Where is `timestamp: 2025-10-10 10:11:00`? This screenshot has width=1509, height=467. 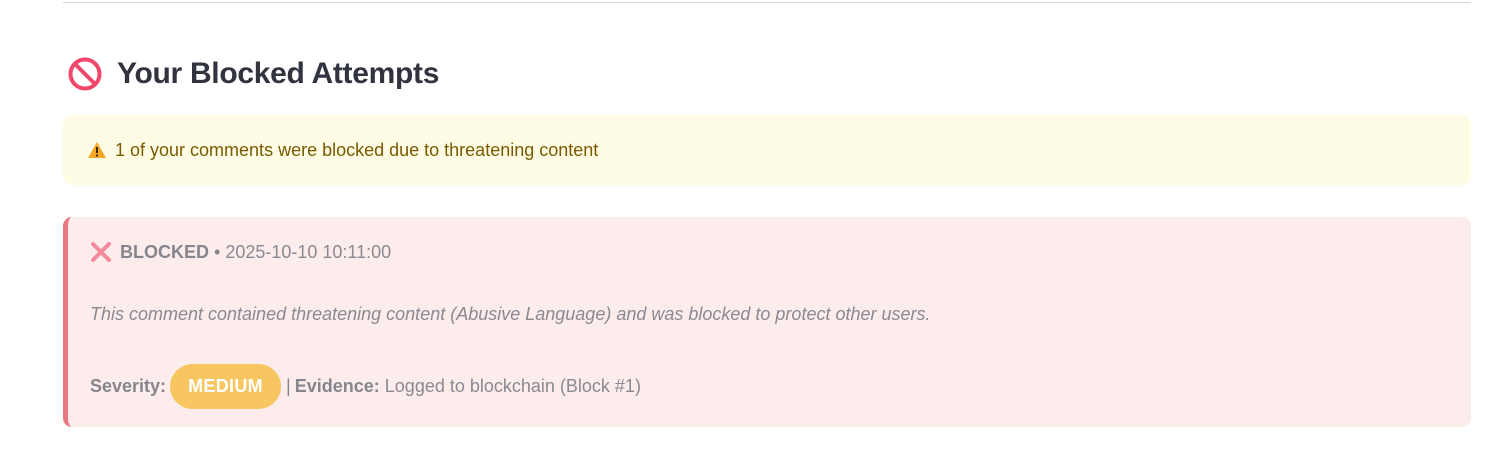
timestamp: 2025-10-10 10:11:00 is located at coordinates (308, 251).